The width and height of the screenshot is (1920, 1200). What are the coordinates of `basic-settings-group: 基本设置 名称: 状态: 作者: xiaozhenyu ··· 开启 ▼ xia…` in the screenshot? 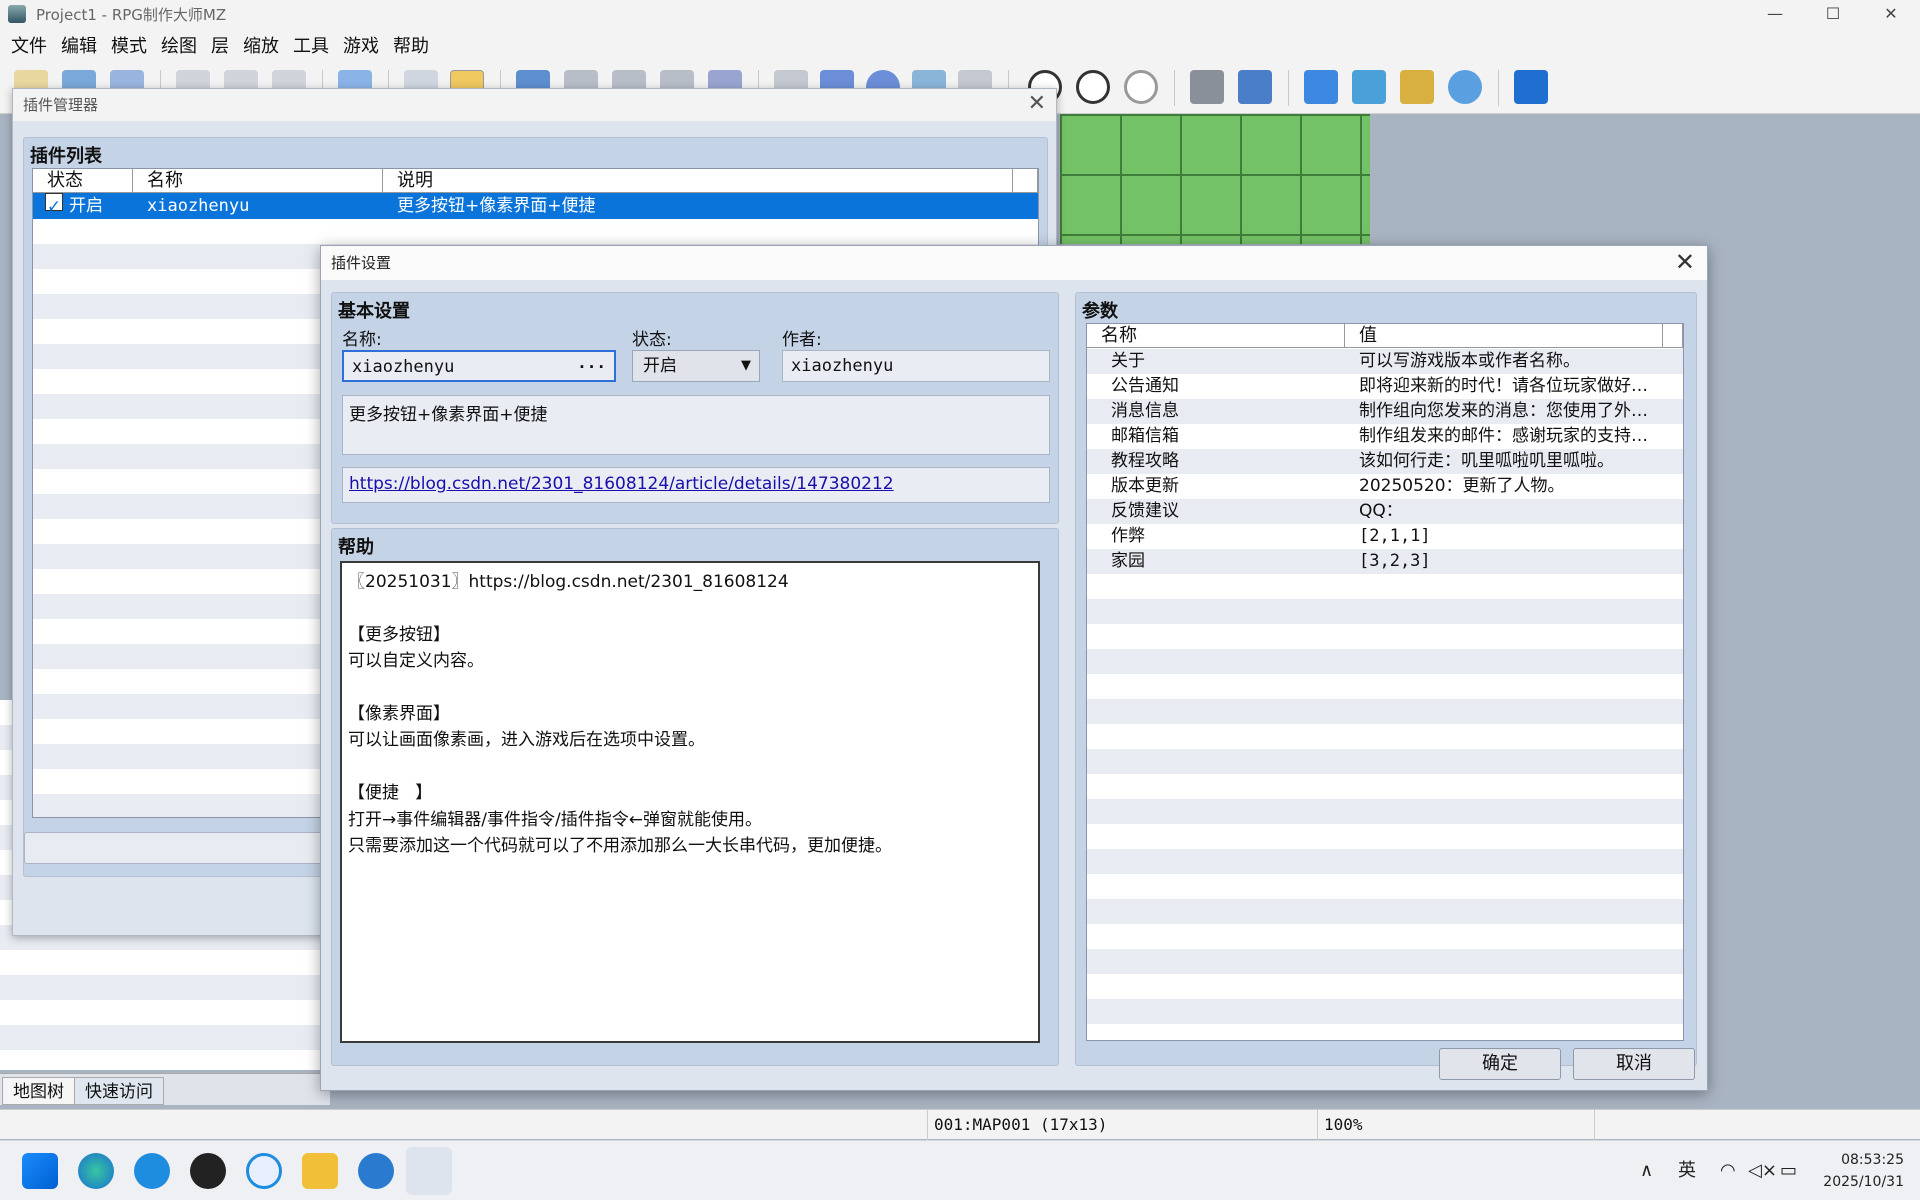 It's located at (695, 408).